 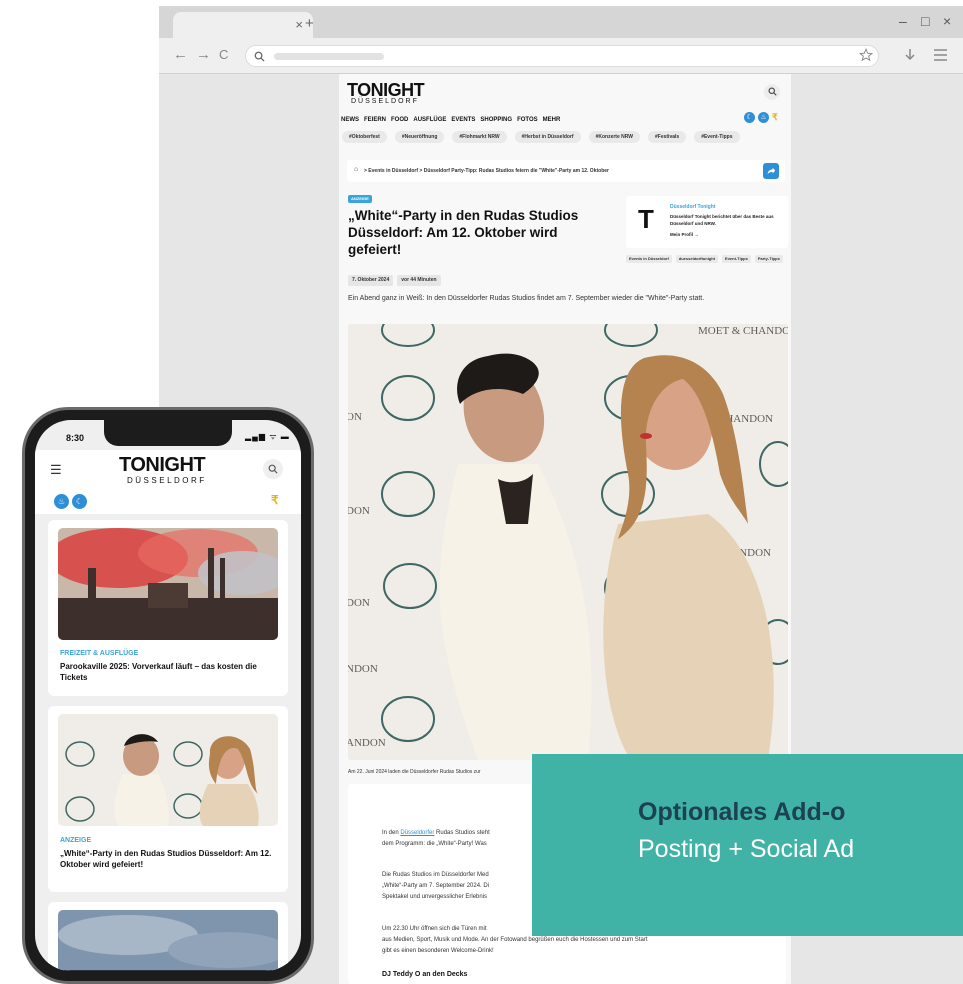 I want to click on mode-switcher: ☾ ♨ ₹, so click(x=761, y=117).